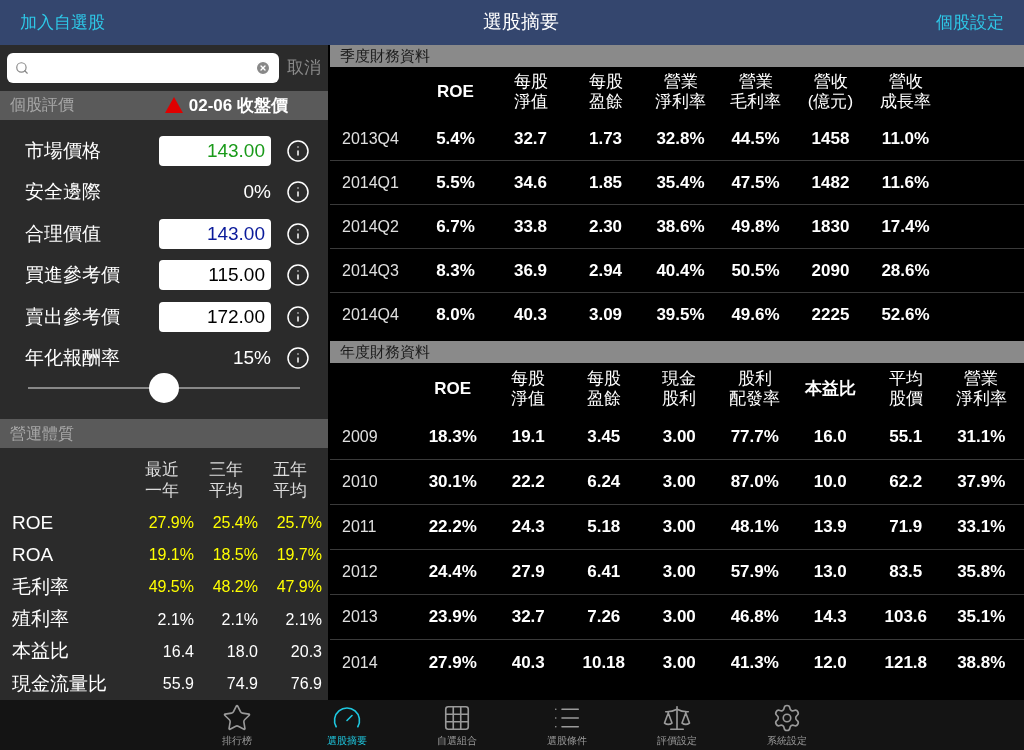 The width and height of the screenshot is (1024, 750). What do you see at coordinates (981, 572) in the screenshot?
I see `table-cell-text: 35.8%` at bounding box center [981, 572].